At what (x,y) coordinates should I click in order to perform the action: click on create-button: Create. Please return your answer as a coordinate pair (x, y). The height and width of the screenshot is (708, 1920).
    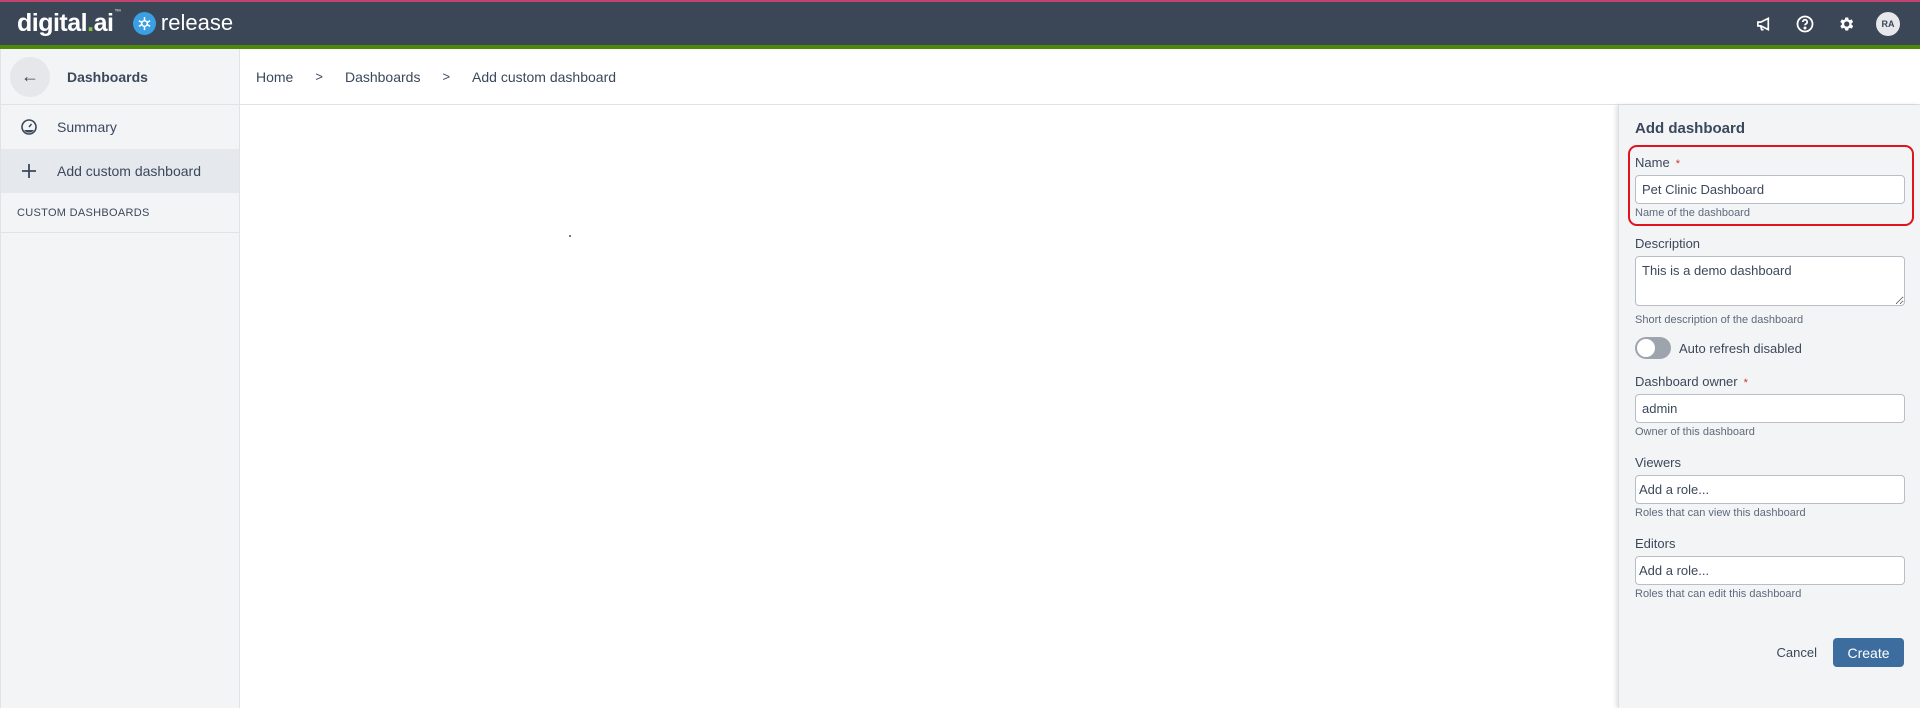
    Looking at the image, I should click on (1868, 652).